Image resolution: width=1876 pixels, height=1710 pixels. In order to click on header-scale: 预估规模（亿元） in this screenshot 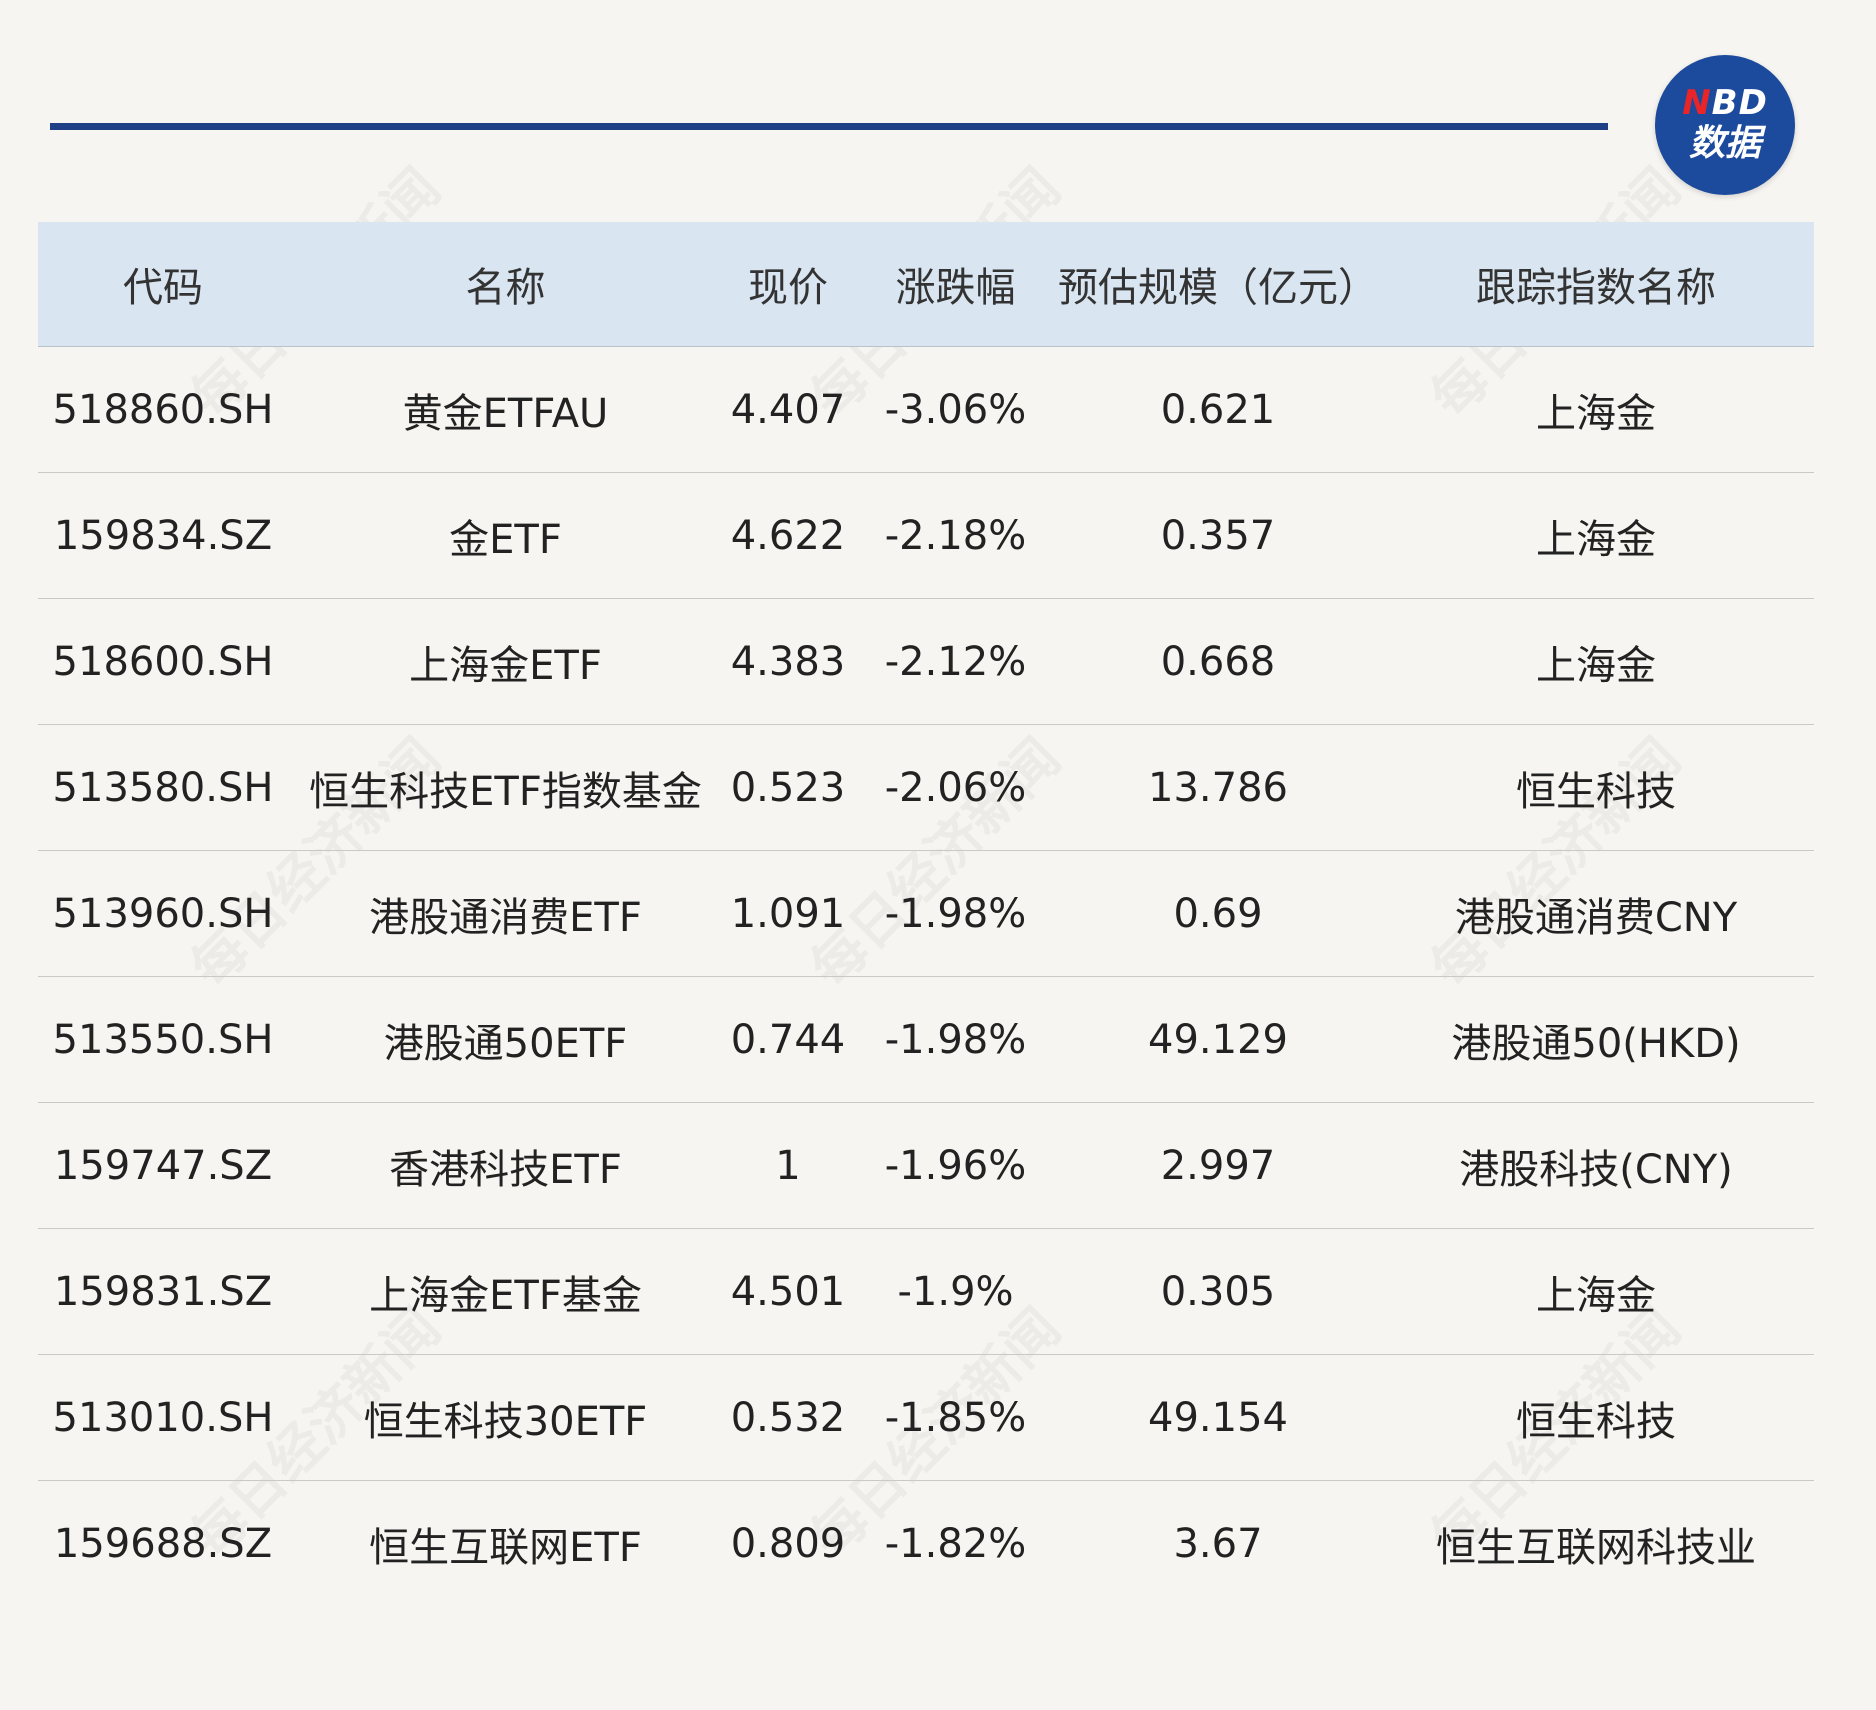, I will do `click(1218, 288)`.